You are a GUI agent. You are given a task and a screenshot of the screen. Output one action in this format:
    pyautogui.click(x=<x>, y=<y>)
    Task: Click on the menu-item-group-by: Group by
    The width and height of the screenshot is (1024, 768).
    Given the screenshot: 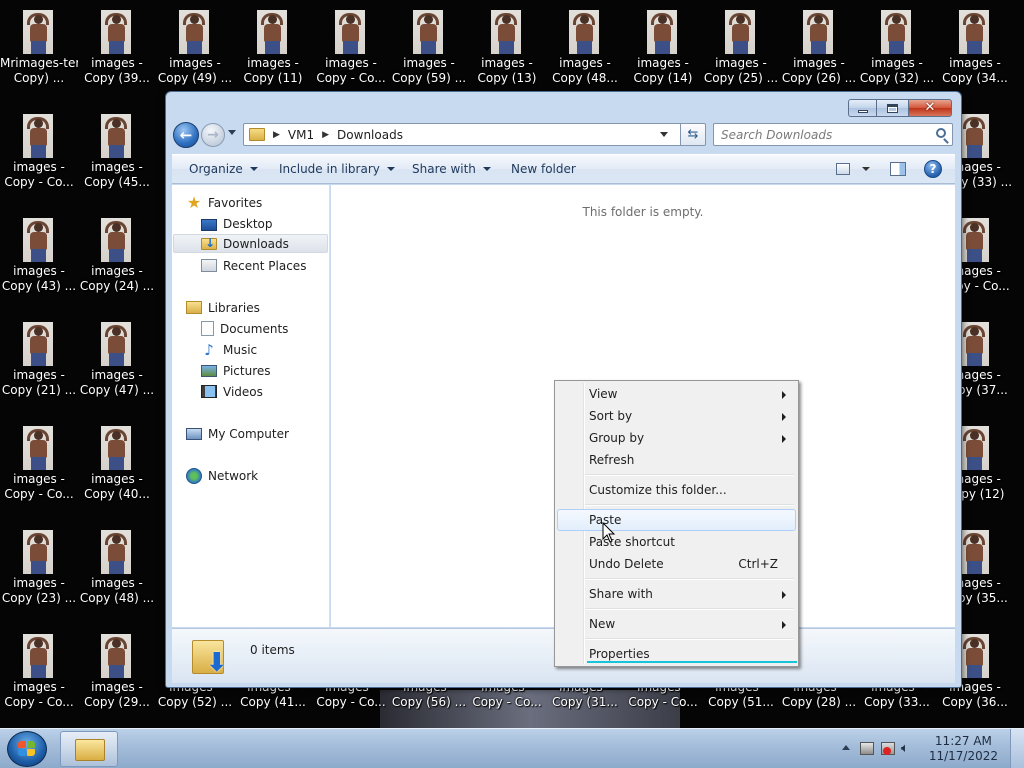 What is the action you would take?
    pyautogui.click(x=676, y=438)
    